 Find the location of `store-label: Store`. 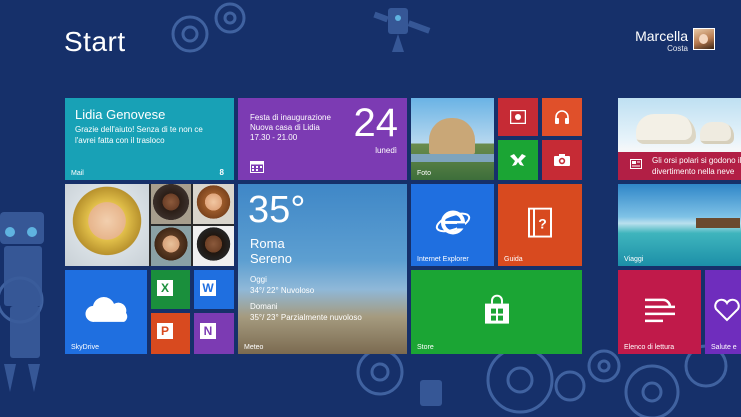

store-label: Store is located at coordinates (425, 347).